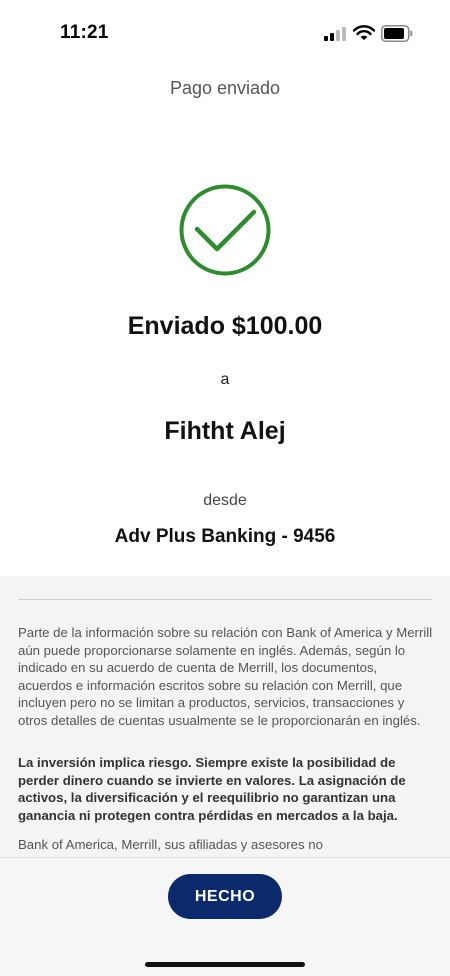  Describe the element at coordinates (225, 88) in the screenshot. I see `page-title: Pago enviado` at that location.